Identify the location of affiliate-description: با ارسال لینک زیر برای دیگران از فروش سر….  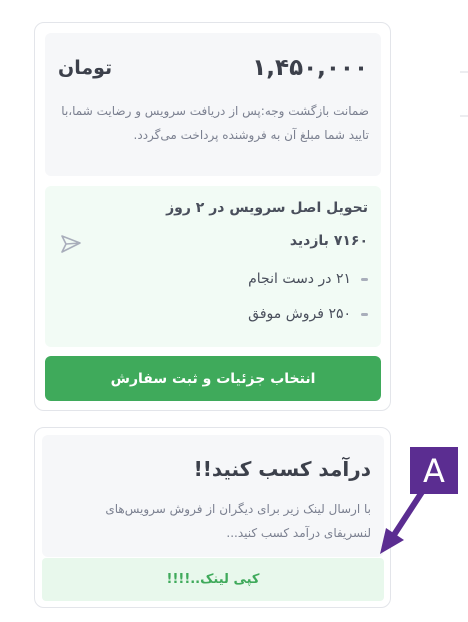
(238, 521).